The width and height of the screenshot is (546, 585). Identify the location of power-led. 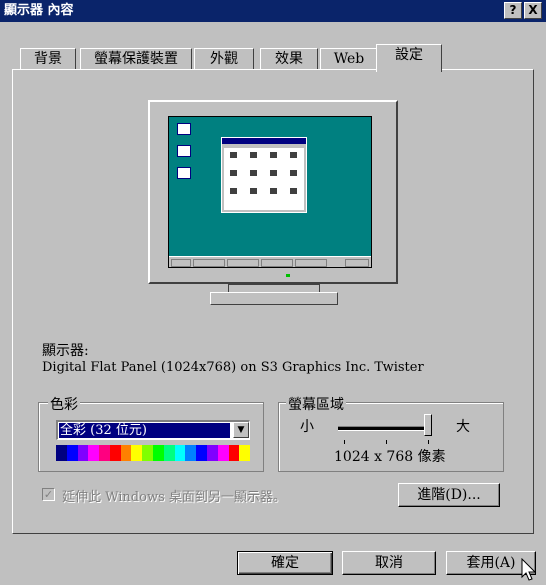
(288, 275).